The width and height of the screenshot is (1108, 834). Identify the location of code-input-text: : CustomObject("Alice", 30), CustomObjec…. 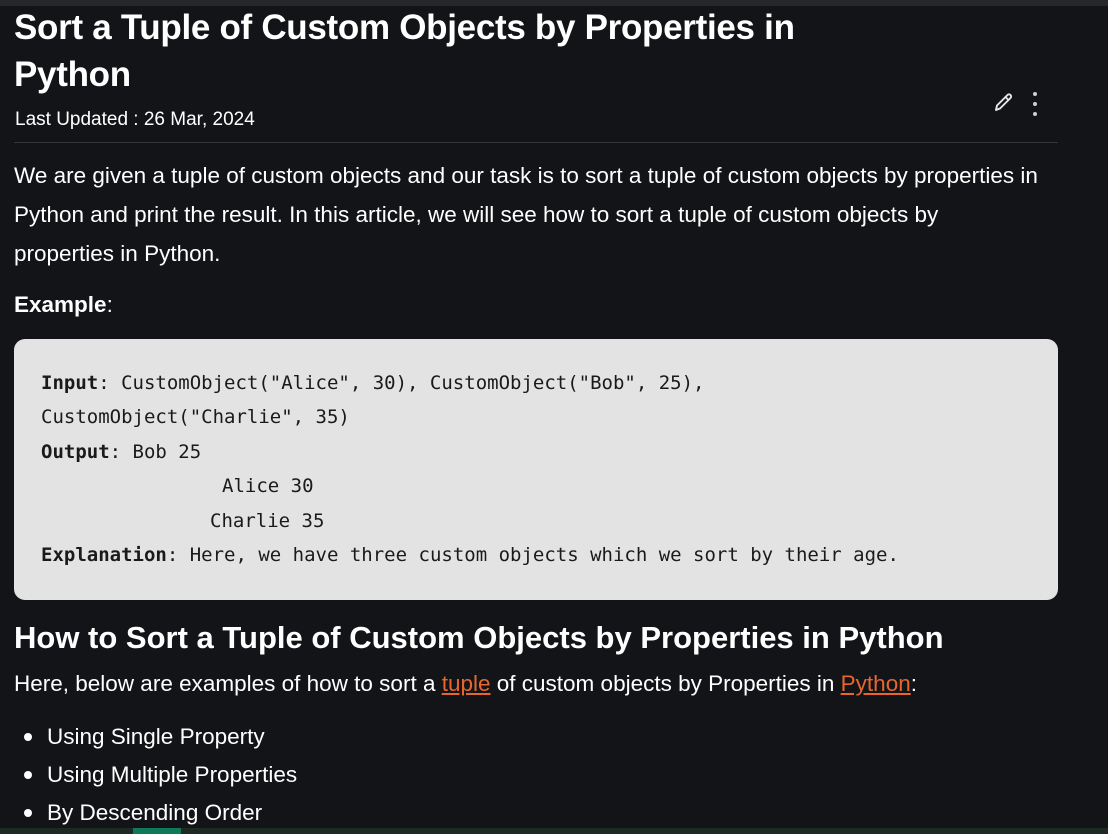
(401, 383).